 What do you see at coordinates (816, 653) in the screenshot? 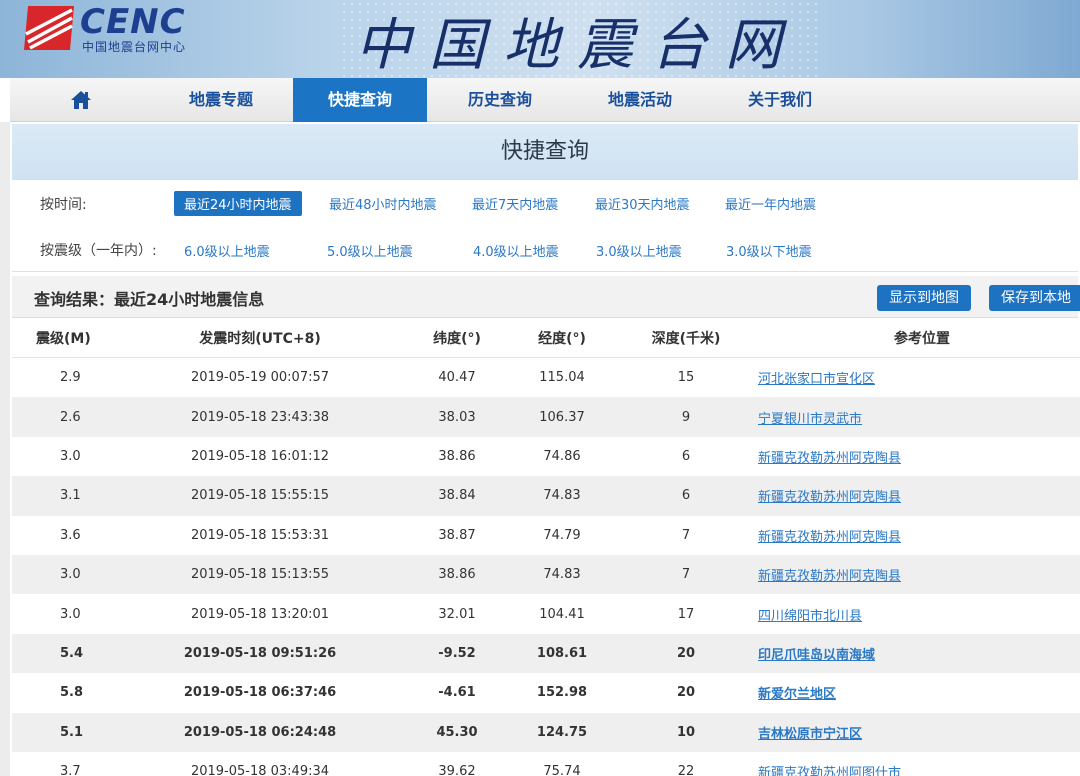
I see `location-link: 印尼爪哇岛以南海域` at bounding box center [816, 653].